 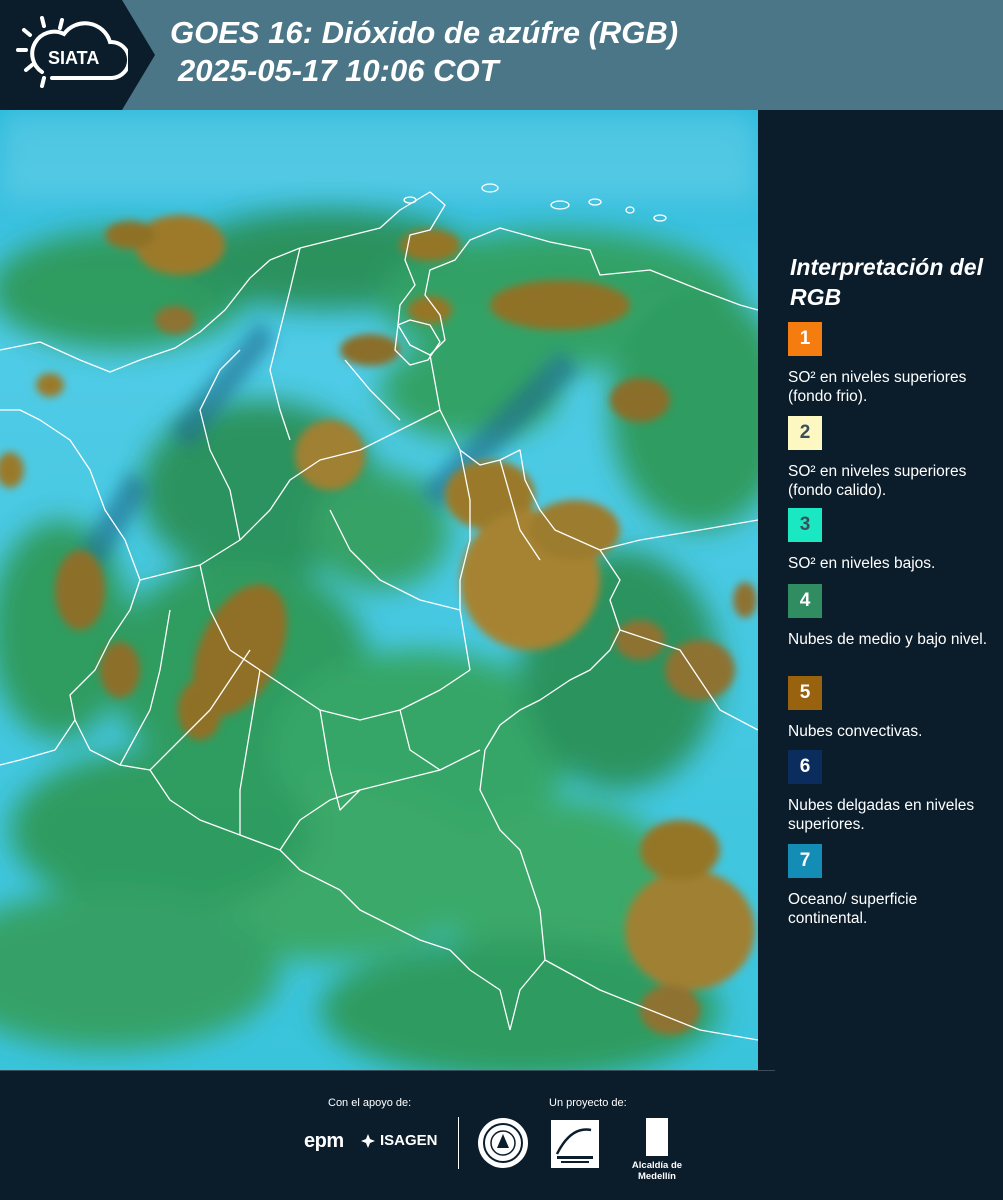 I want to click on legend-swatch-7: 7, so click(x=805, y=861).